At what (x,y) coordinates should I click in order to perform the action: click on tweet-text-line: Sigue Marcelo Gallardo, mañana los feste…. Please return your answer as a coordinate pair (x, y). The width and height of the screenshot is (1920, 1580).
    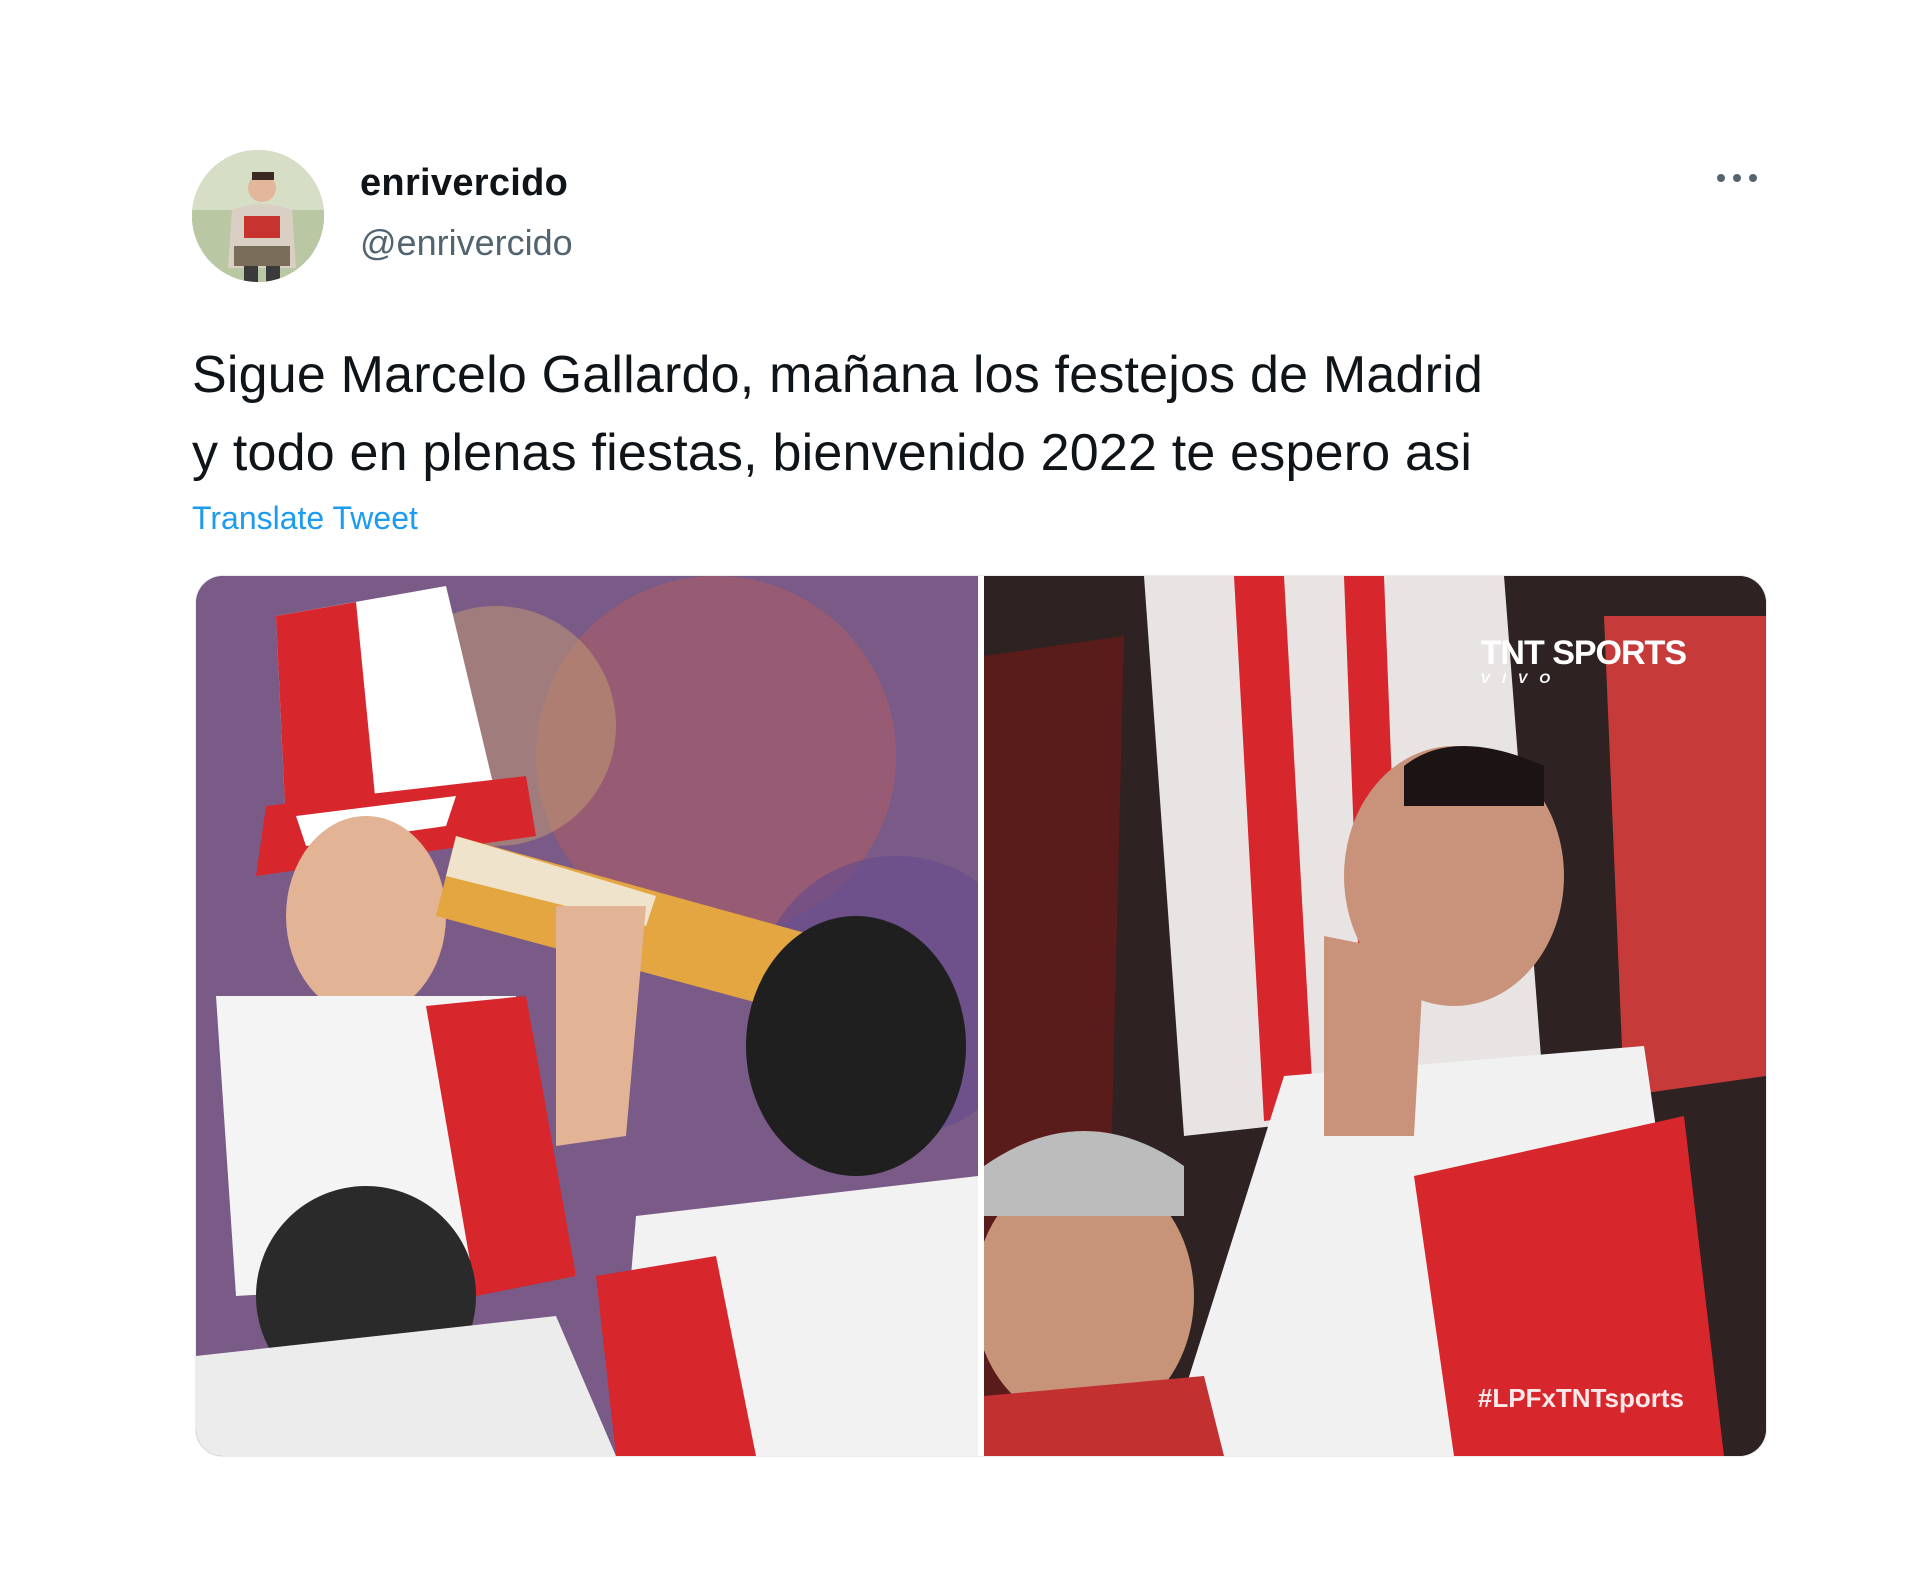
    Looking at the image, I should click on (838, 375).